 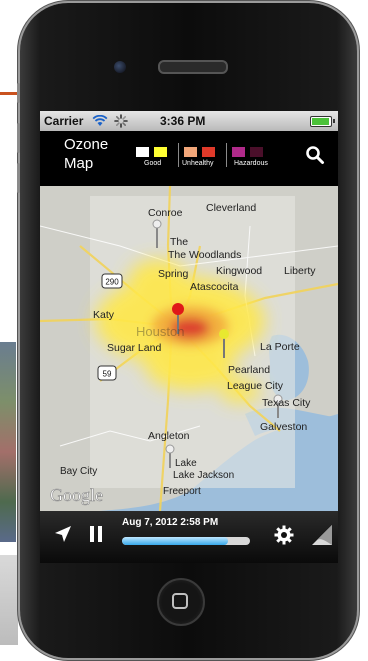 I want to click on legend-label-good: Good, so click(x=153, y=163).